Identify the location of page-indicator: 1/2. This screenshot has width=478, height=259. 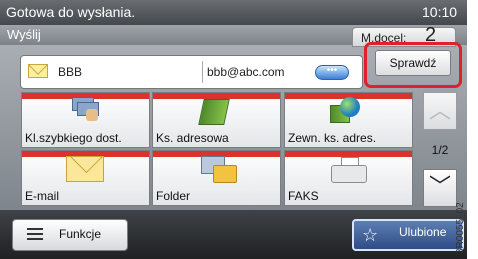
(440, 150).